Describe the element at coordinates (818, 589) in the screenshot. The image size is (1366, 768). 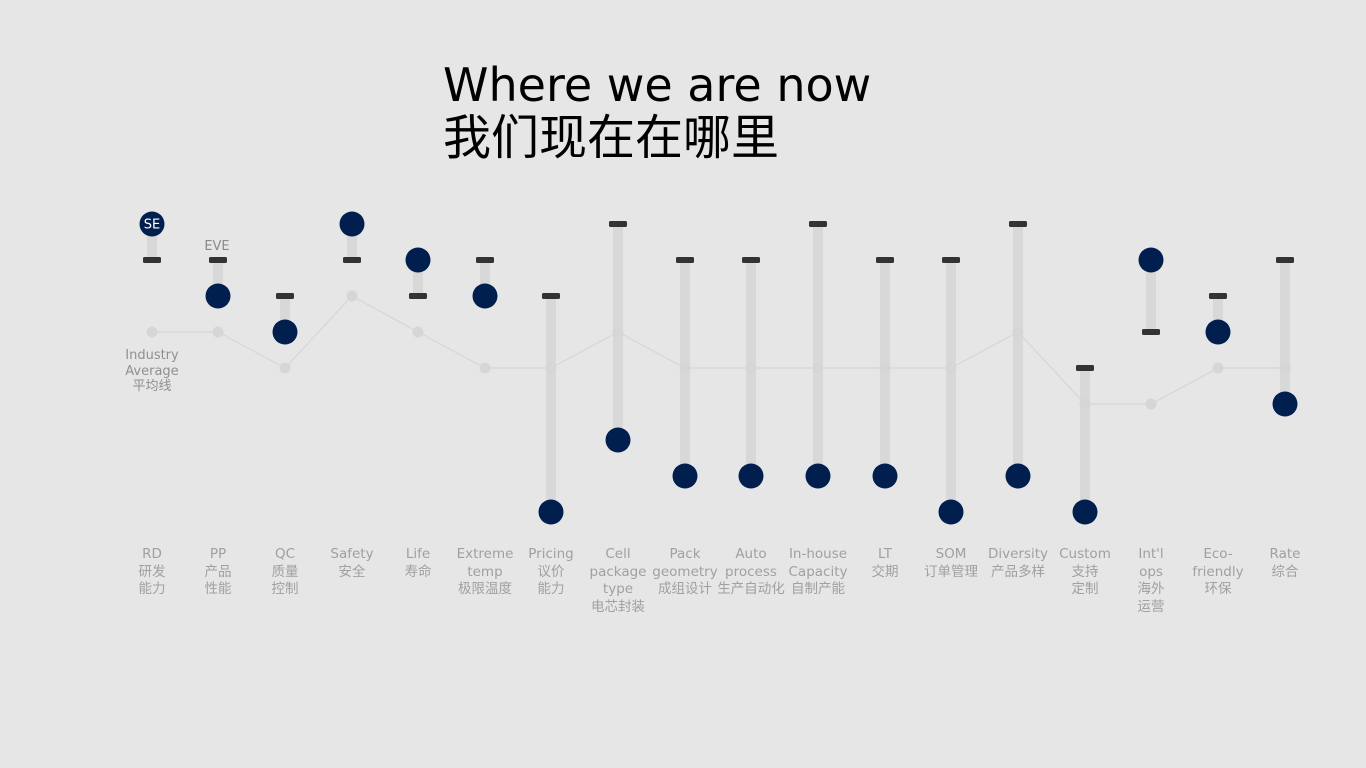
I see `category-label-line: 自制产能` at that location.